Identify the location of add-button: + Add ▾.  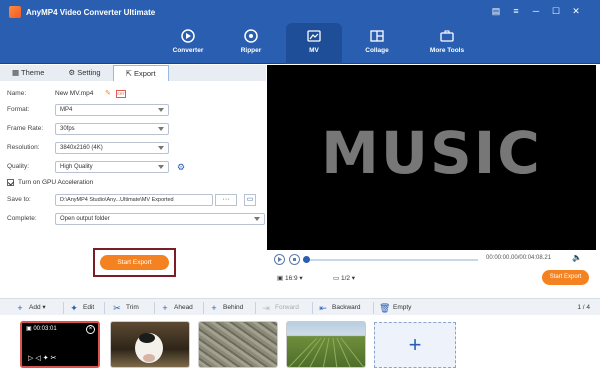
(30, 308).